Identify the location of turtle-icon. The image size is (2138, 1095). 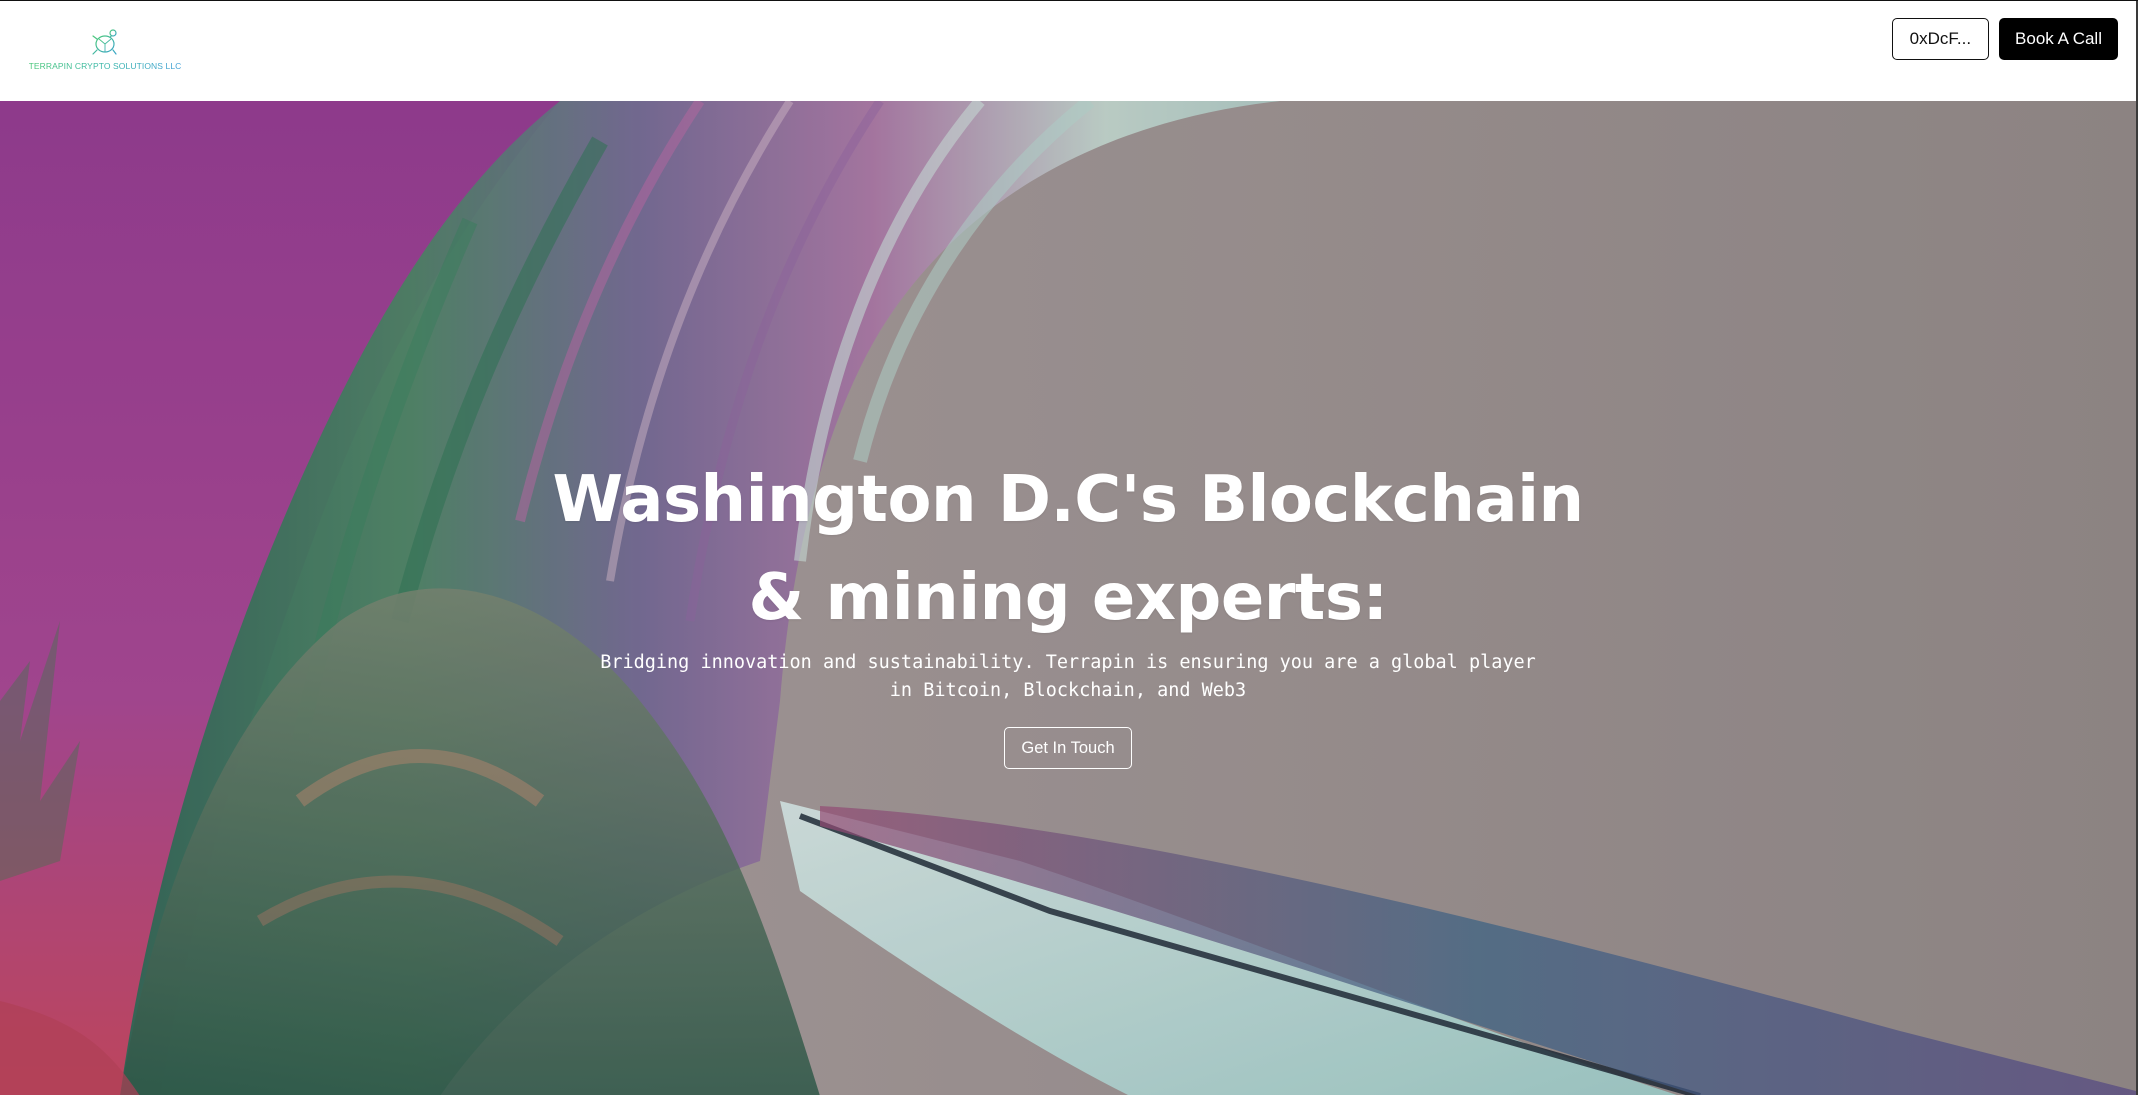
(104, 42).